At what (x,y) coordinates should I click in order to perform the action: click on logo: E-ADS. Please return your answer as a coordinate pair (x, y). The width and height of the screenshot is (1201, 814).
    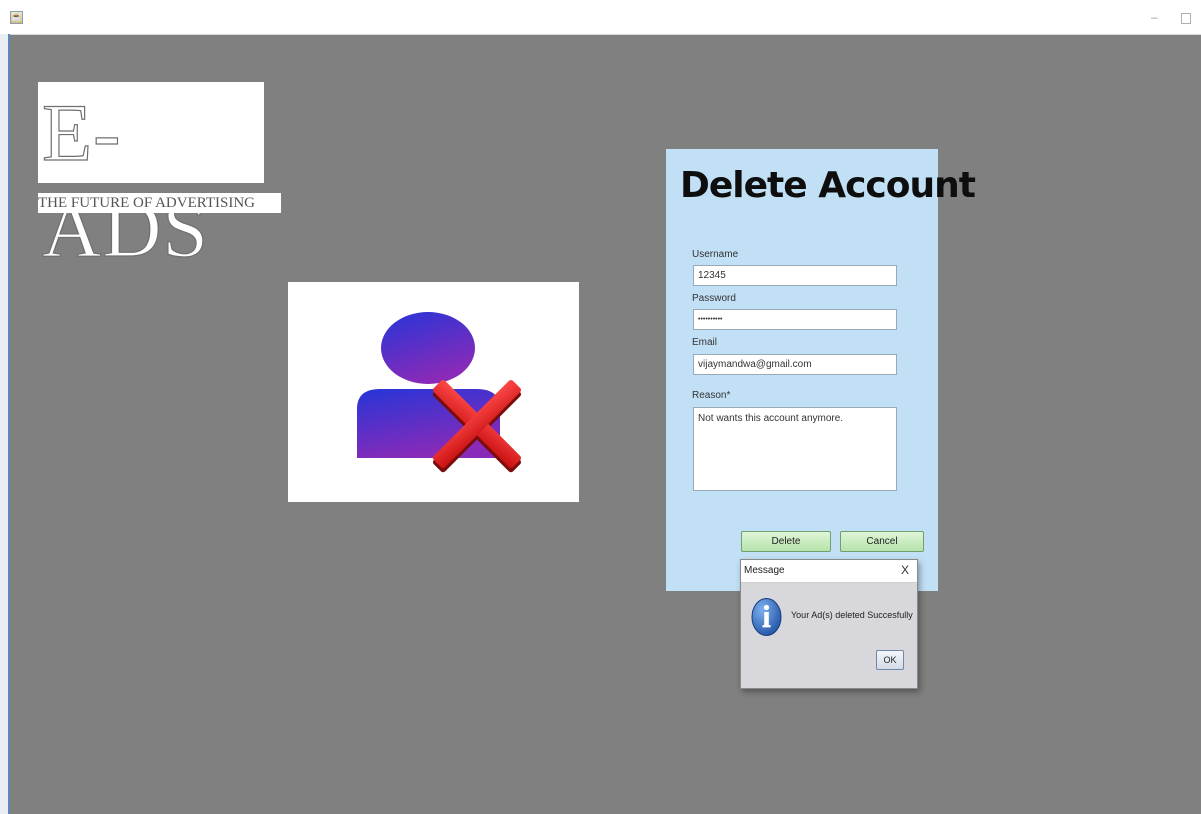
    Looking at the image, I should click on (151, 178).